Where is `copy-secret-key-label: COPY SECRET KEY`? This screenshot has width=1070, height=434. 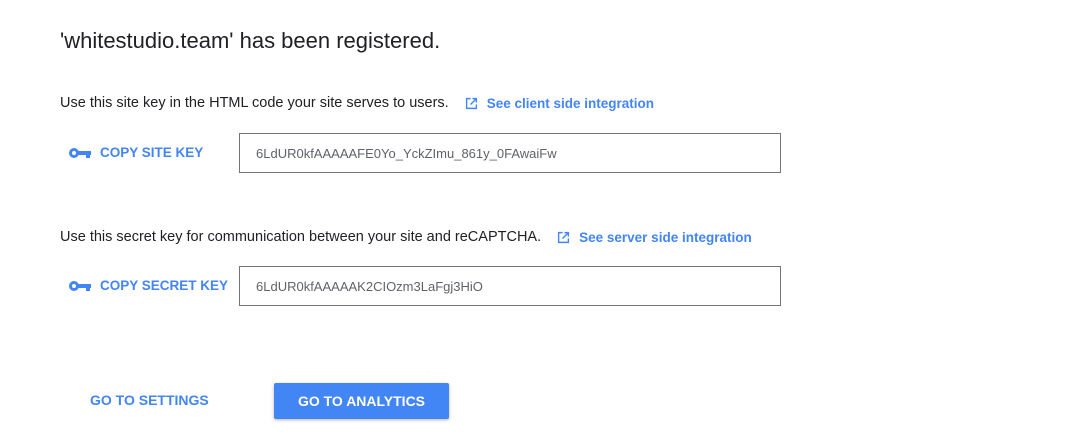 copy-secret-key-label: COPY SECRET KEY is located at coordinates (164, 285).